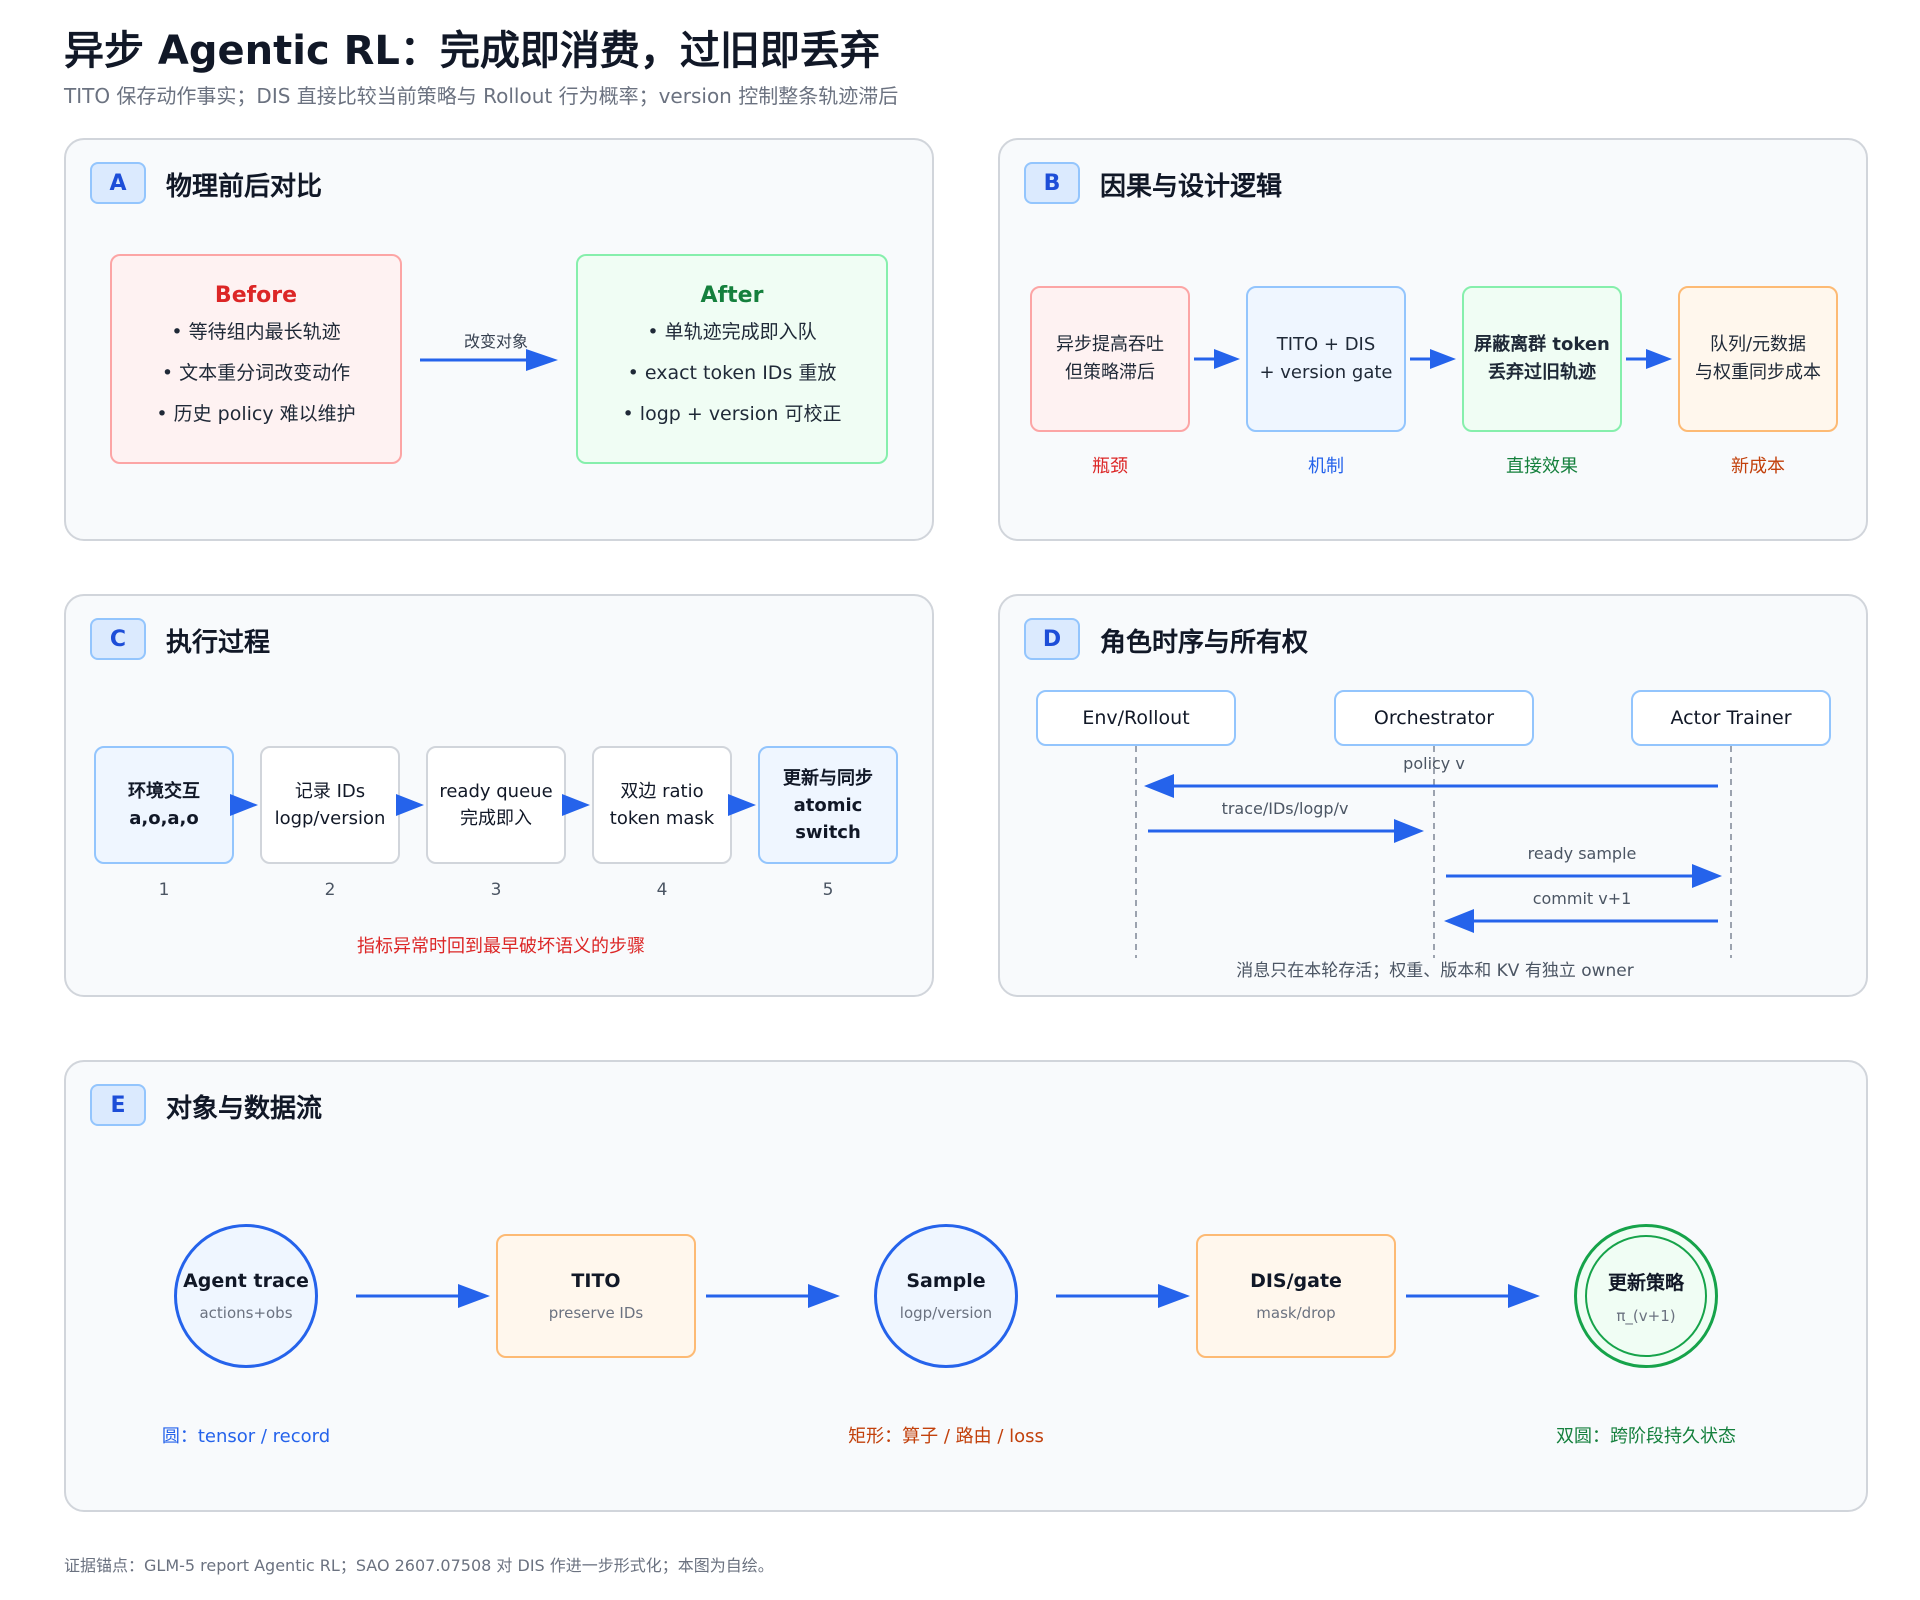 Image resolution: width=1920 pixels, height=1600 pixels. I want to click on node-dis-gate: DIS/gate mask/drop, so click(1296, 1296).